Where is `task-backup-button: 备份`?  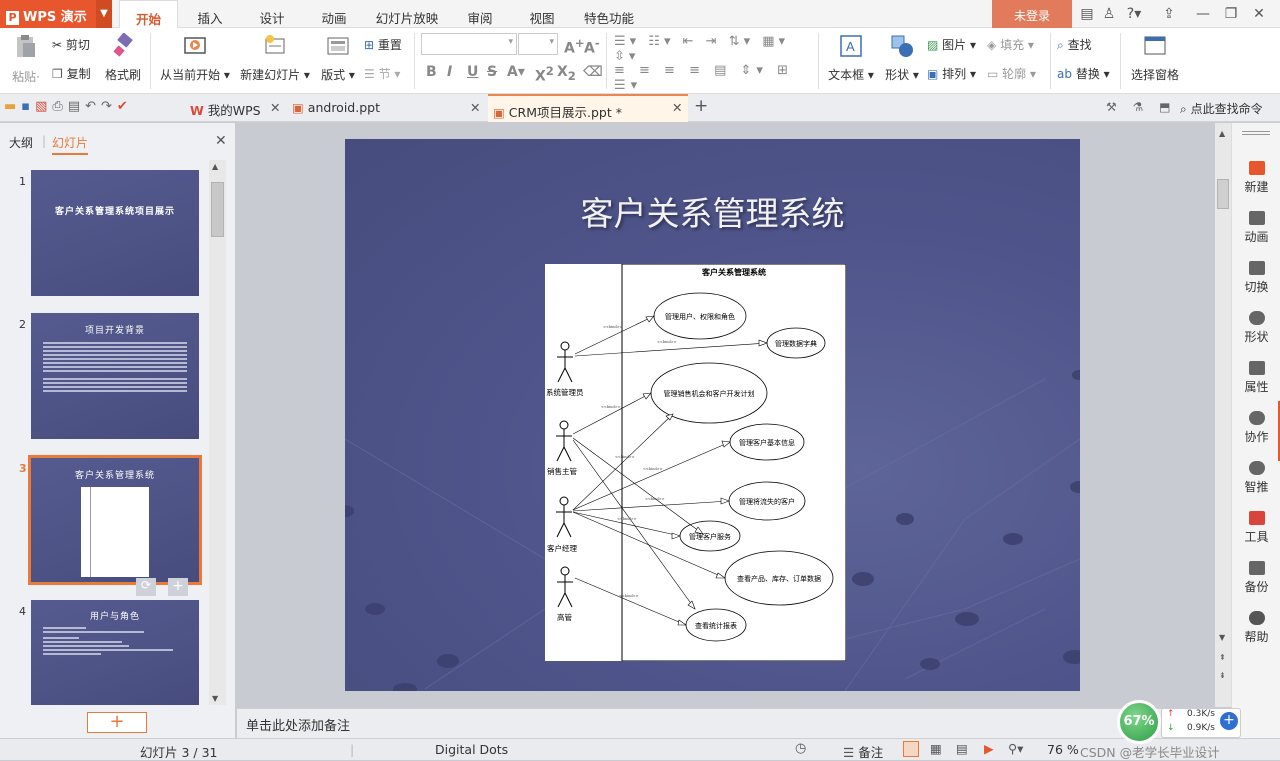 task-backup-button: 备份 is located at coordinates (1256, 578).